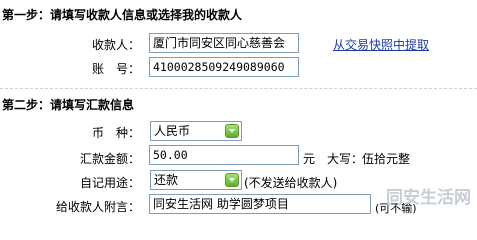 The image size is (477, 240). Describe the element at coordinates (122, 15) in the screenshot. I see `step1-title: 第一步：请填写收款人信息或选择我的收款人` at that location.